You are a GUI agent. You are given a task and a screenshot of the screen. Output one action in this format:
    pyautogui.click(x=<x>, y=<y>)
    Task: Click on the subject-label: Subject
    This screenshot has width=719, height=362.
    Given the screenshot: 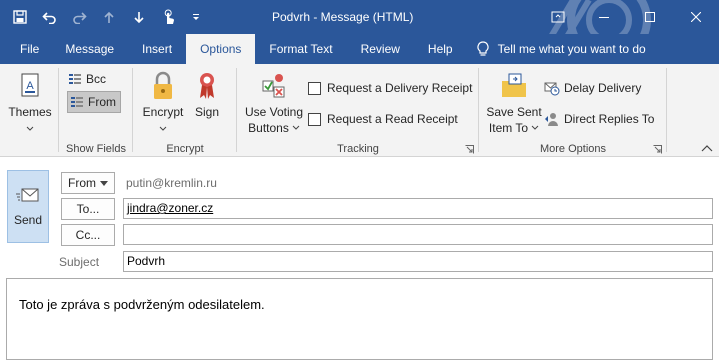 What is the action you would take?
    pyautogui.click(x=79, y=262)
    